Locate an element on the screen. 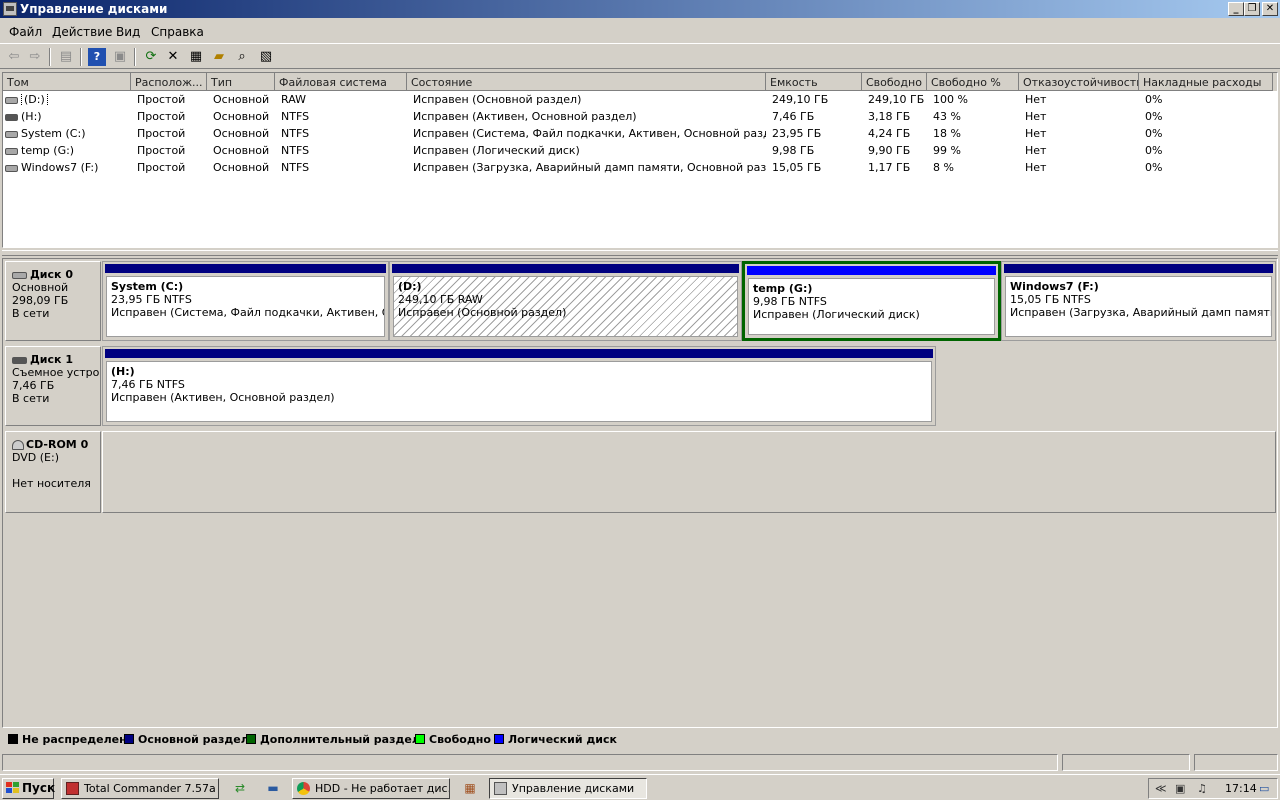 The image size is (1280, 800). column-header-capacity: Емкость is located at coordinates (814, 82).